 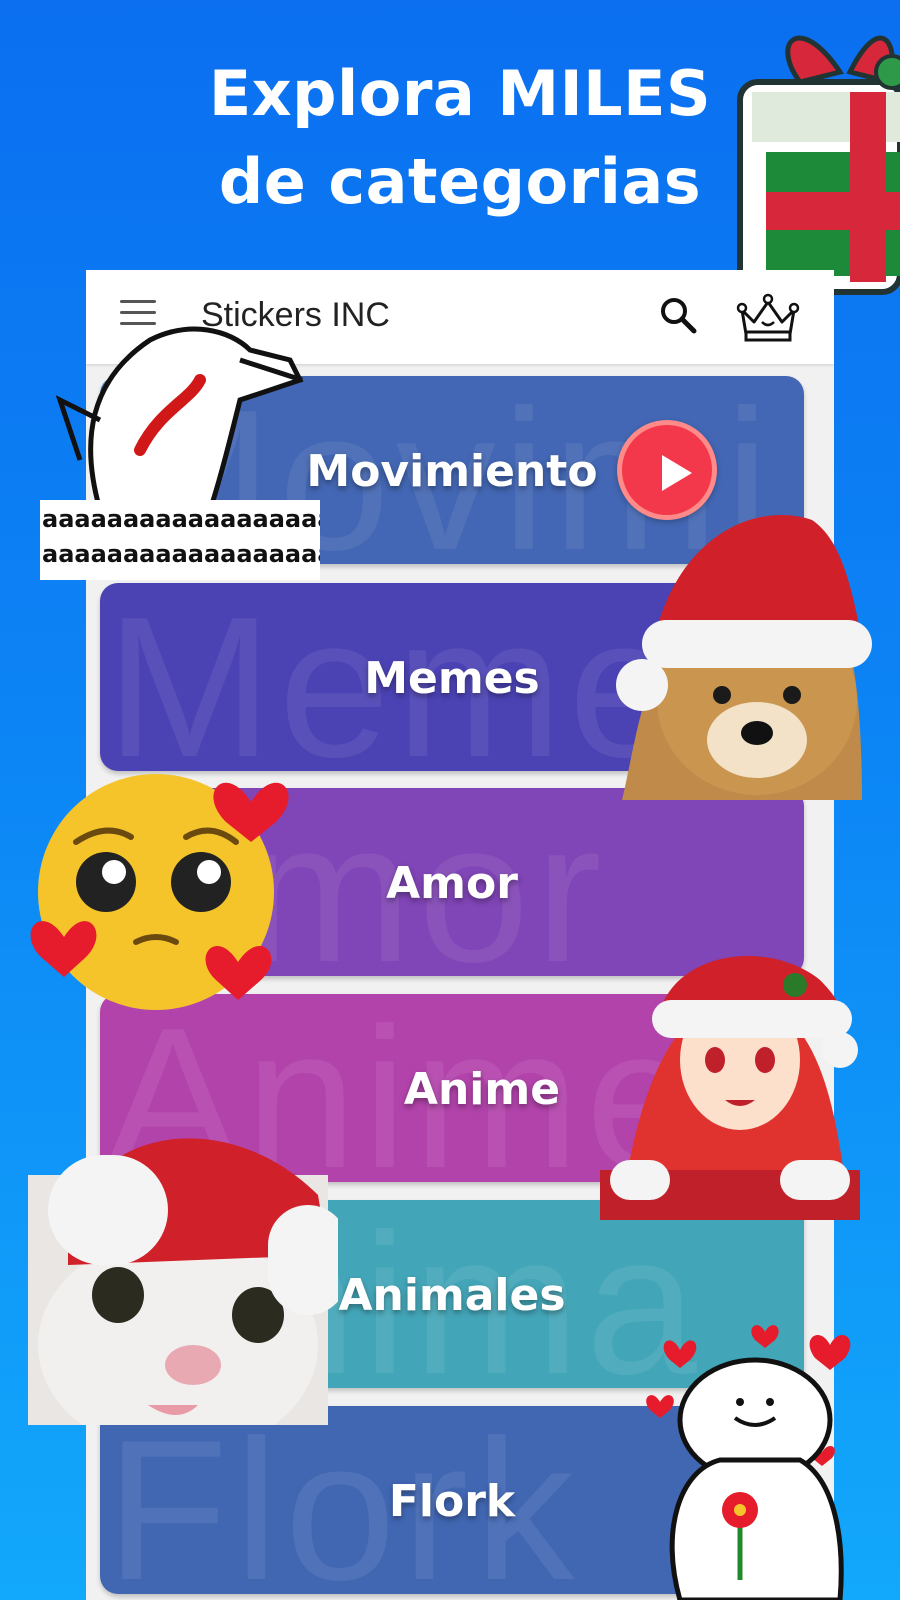 I want to click on scream-text-line-2: aaaaaaaaaaaaaaaaaaaaaaaaaa, so click(x=181, y=554).